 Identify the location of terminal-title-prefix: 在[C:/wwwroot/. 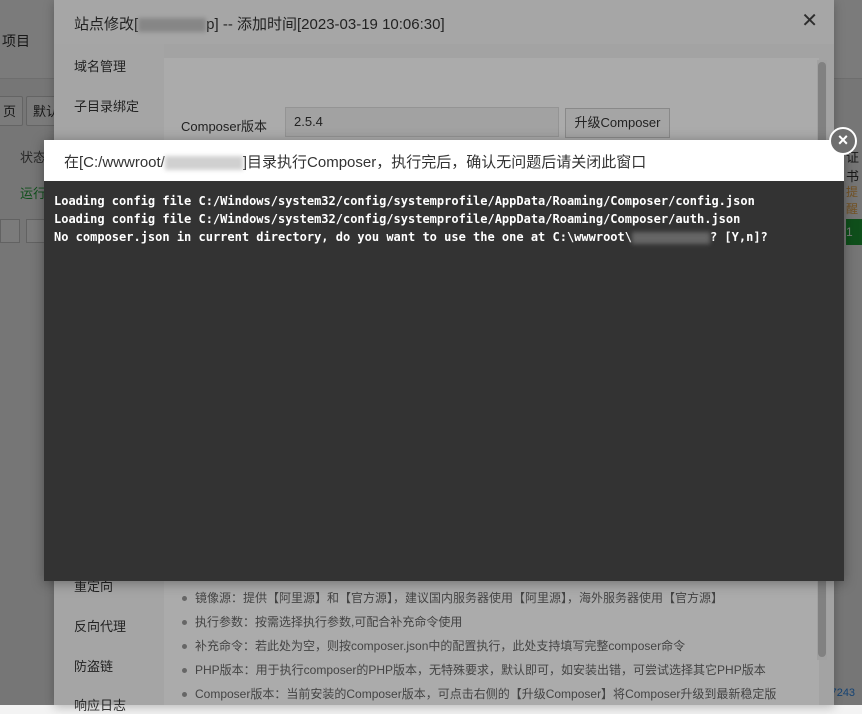
(114, 162).